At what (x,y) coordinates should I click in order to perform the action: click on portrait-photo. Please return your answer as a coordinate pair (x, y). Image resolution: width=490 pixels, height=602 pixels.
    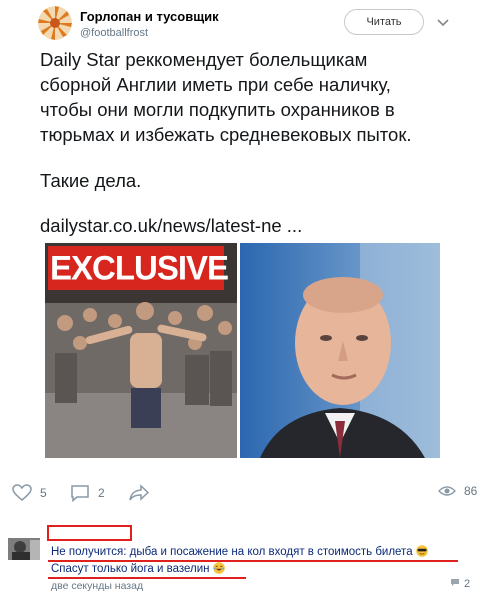
    Looking at the image, I should click on (340, 350).